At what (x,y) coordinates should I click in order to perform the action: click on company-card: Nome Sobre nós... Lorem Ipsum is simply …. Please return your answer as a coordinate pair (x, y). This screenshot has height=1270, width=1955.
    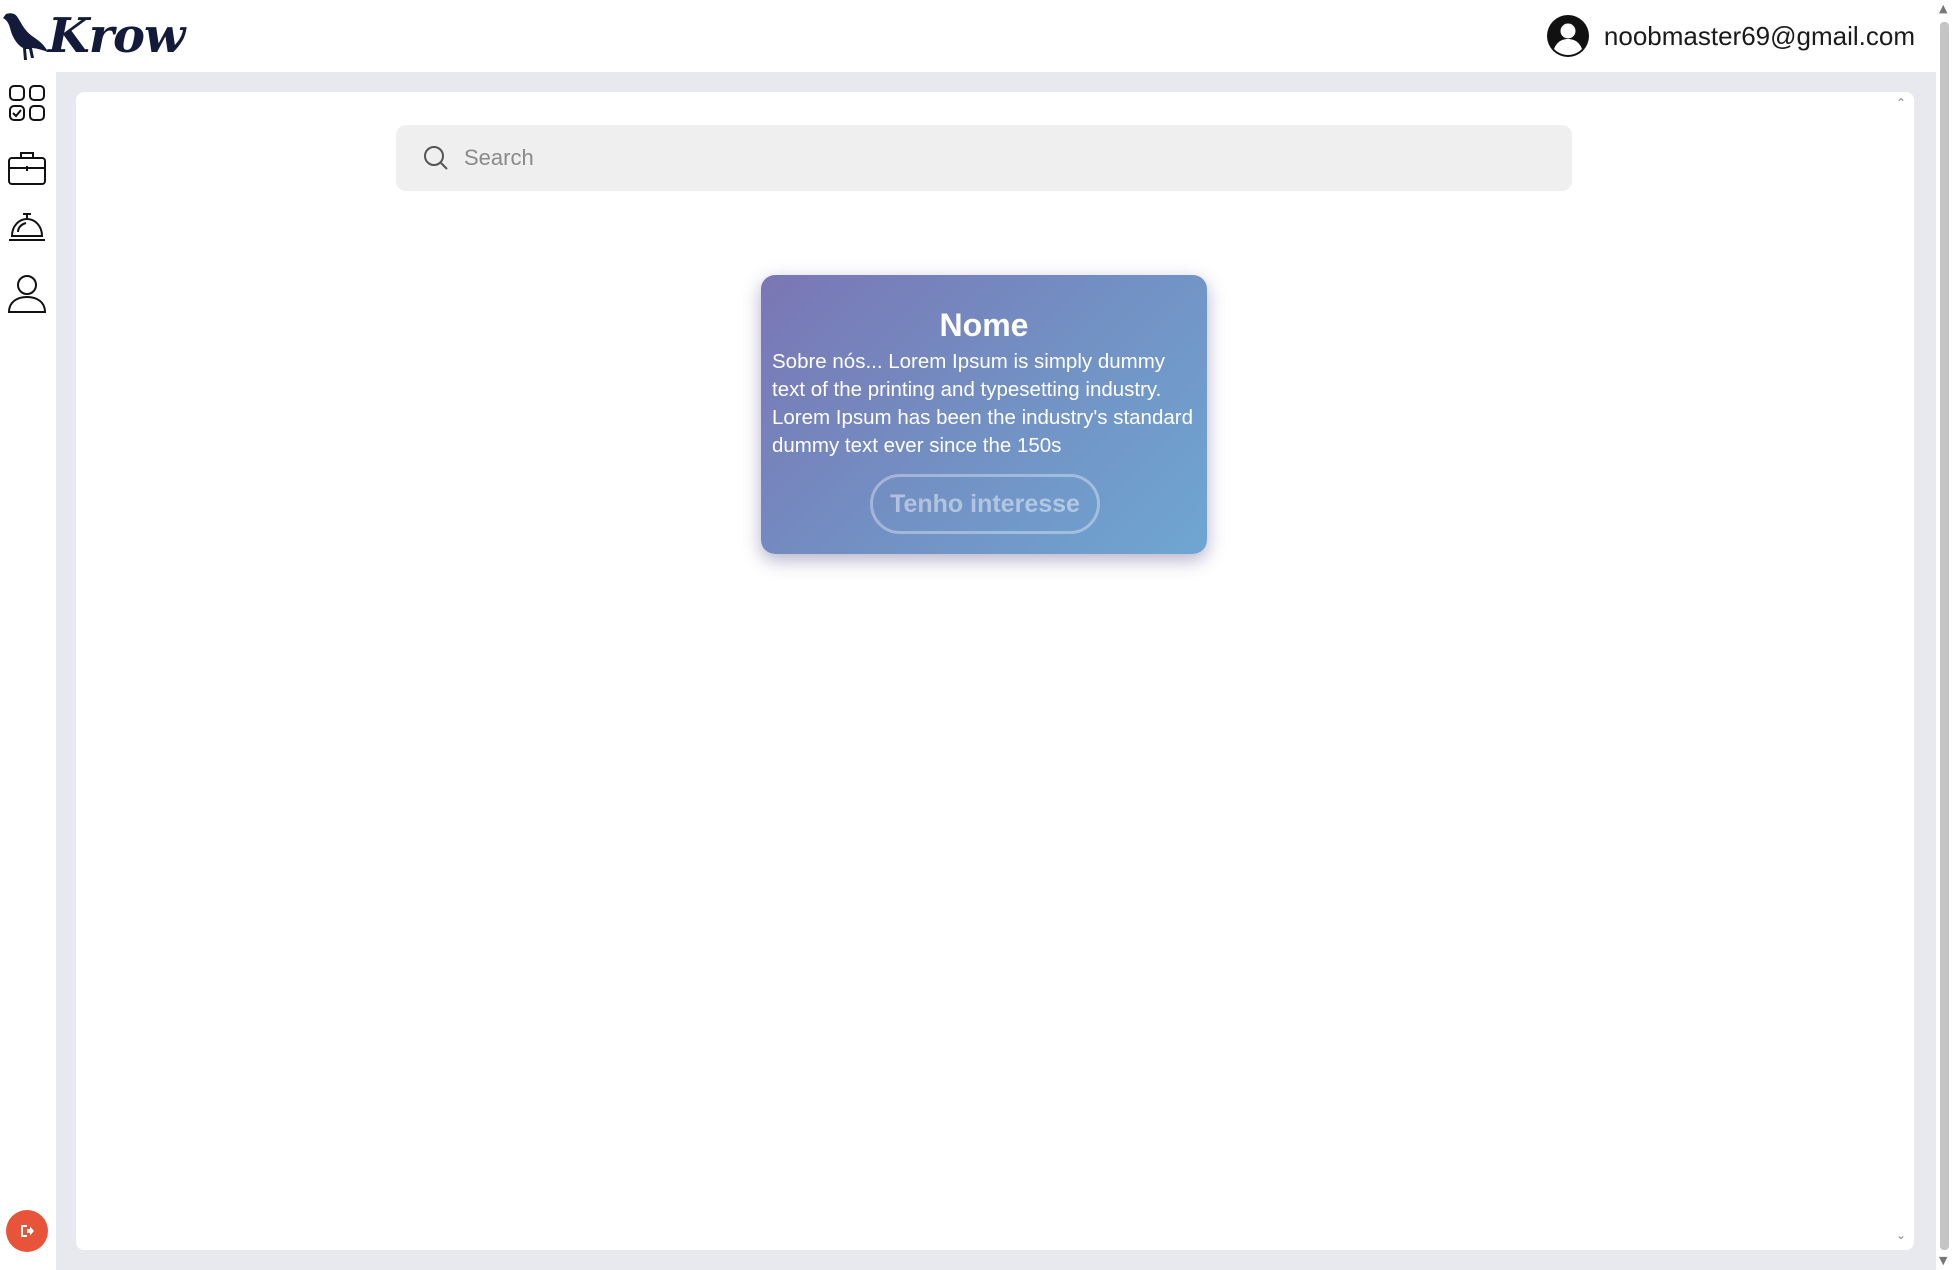
    Looking at the image, I should click on (984, 414).